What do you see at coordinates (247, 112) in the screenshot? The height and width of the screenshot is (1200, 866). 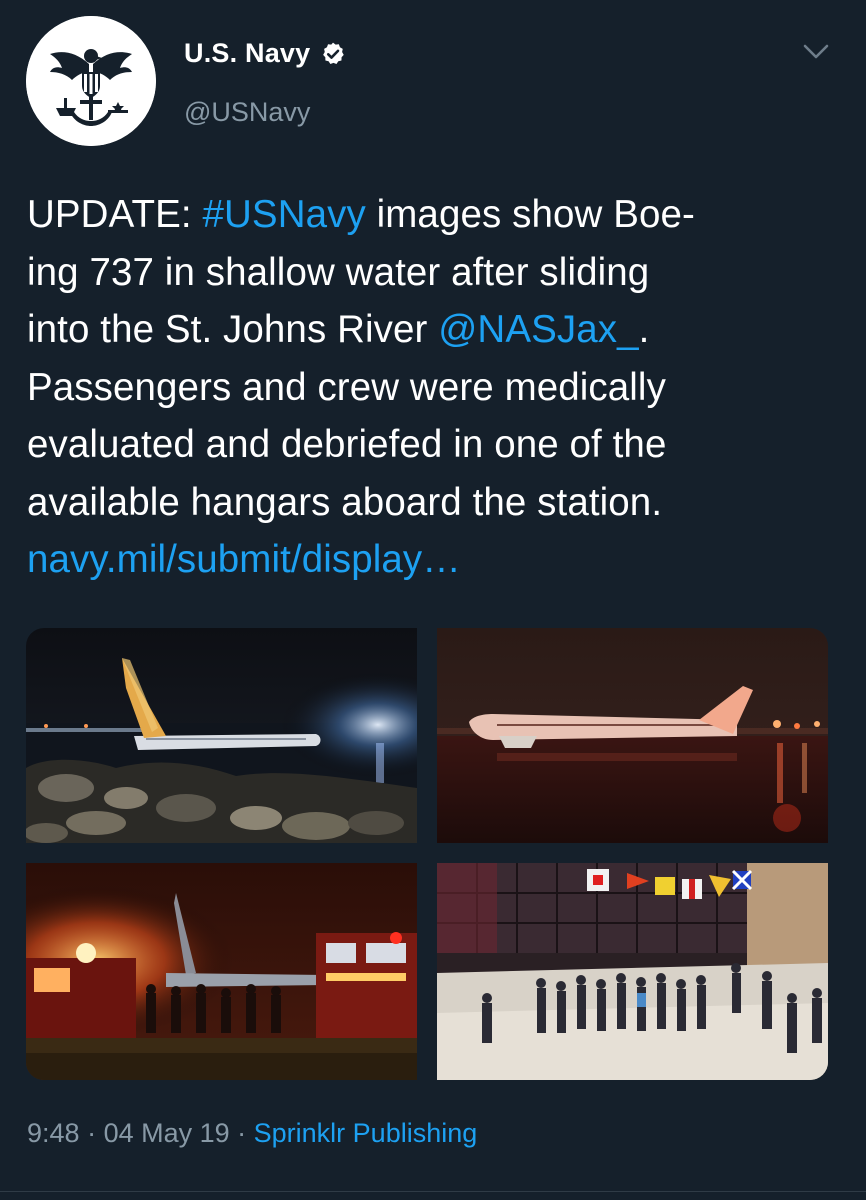 I see `author-handle: @USNavy` at bounding box center [247, 112].